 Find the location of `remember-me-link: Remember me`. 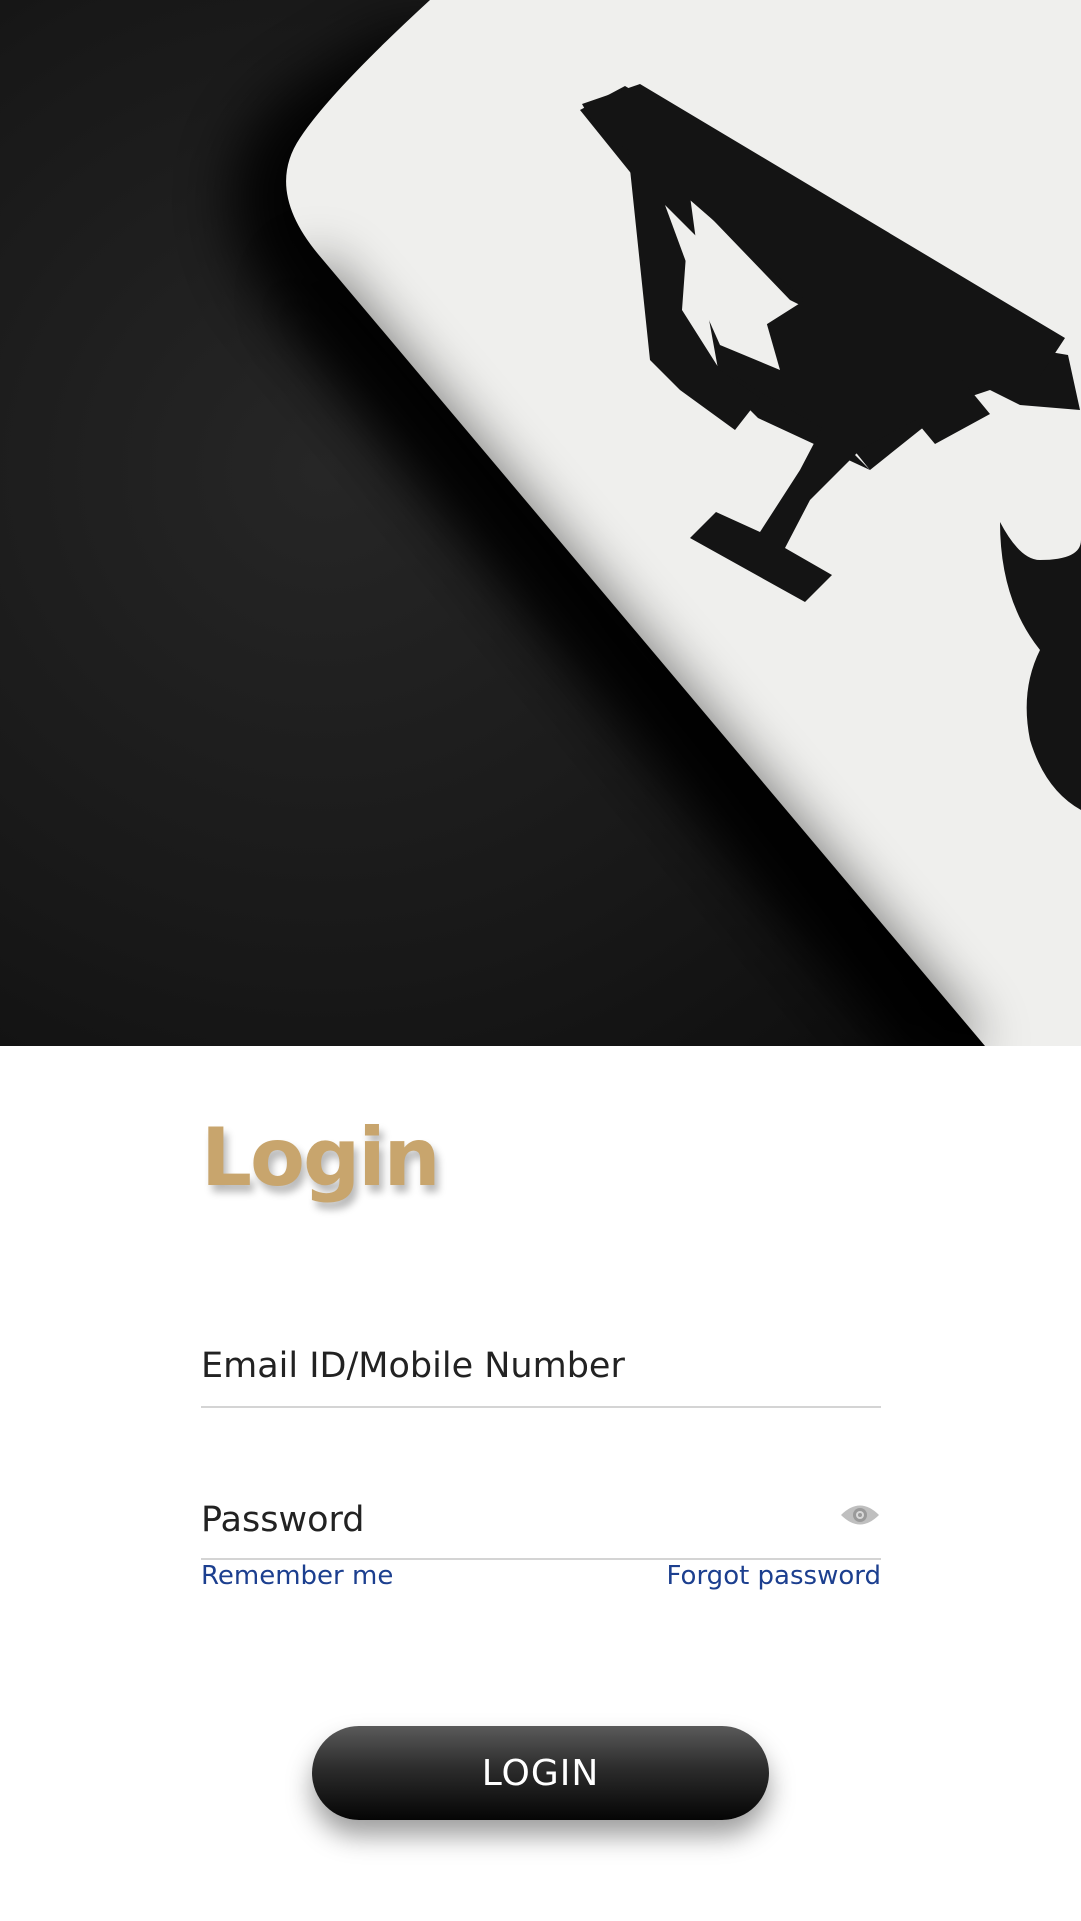

remember-me-link: Remember me is located at coordinates (297, 1576).